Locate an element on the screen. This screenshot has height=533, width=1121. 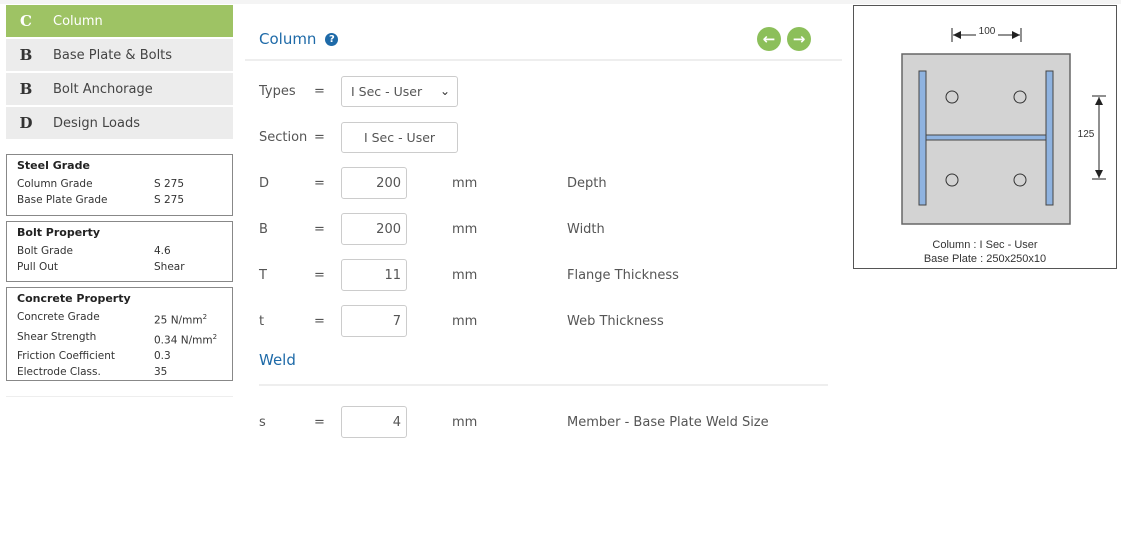
chevron-down-icon: ⌄ is located at coordinates (444, 90).